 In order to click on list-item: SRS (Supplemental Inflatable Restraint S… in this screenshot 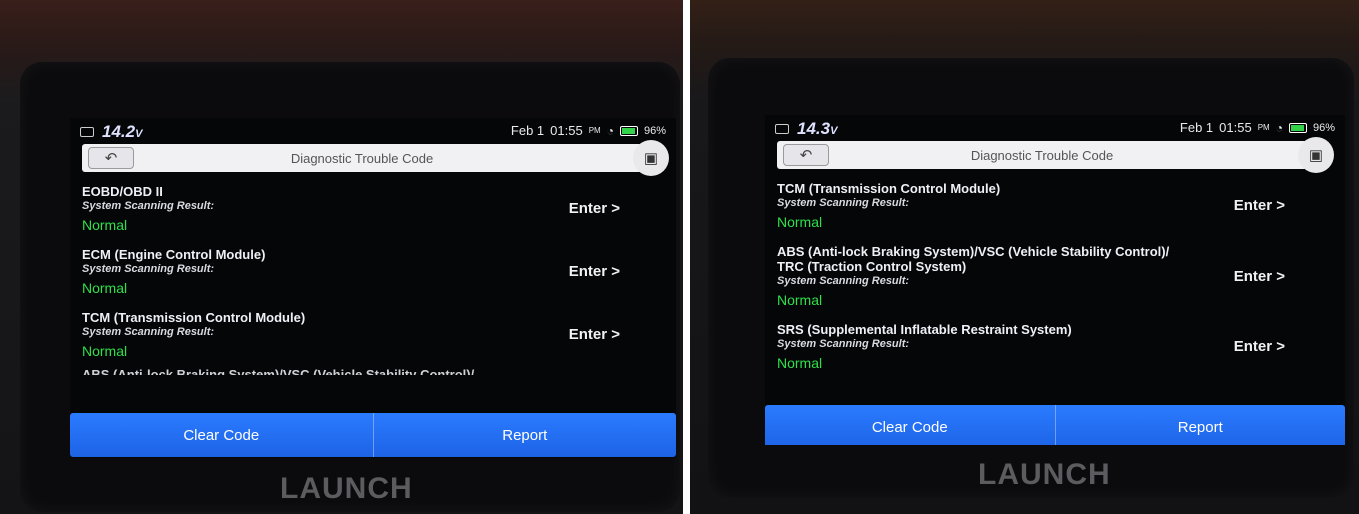, I will do `click(1042, 347)`.